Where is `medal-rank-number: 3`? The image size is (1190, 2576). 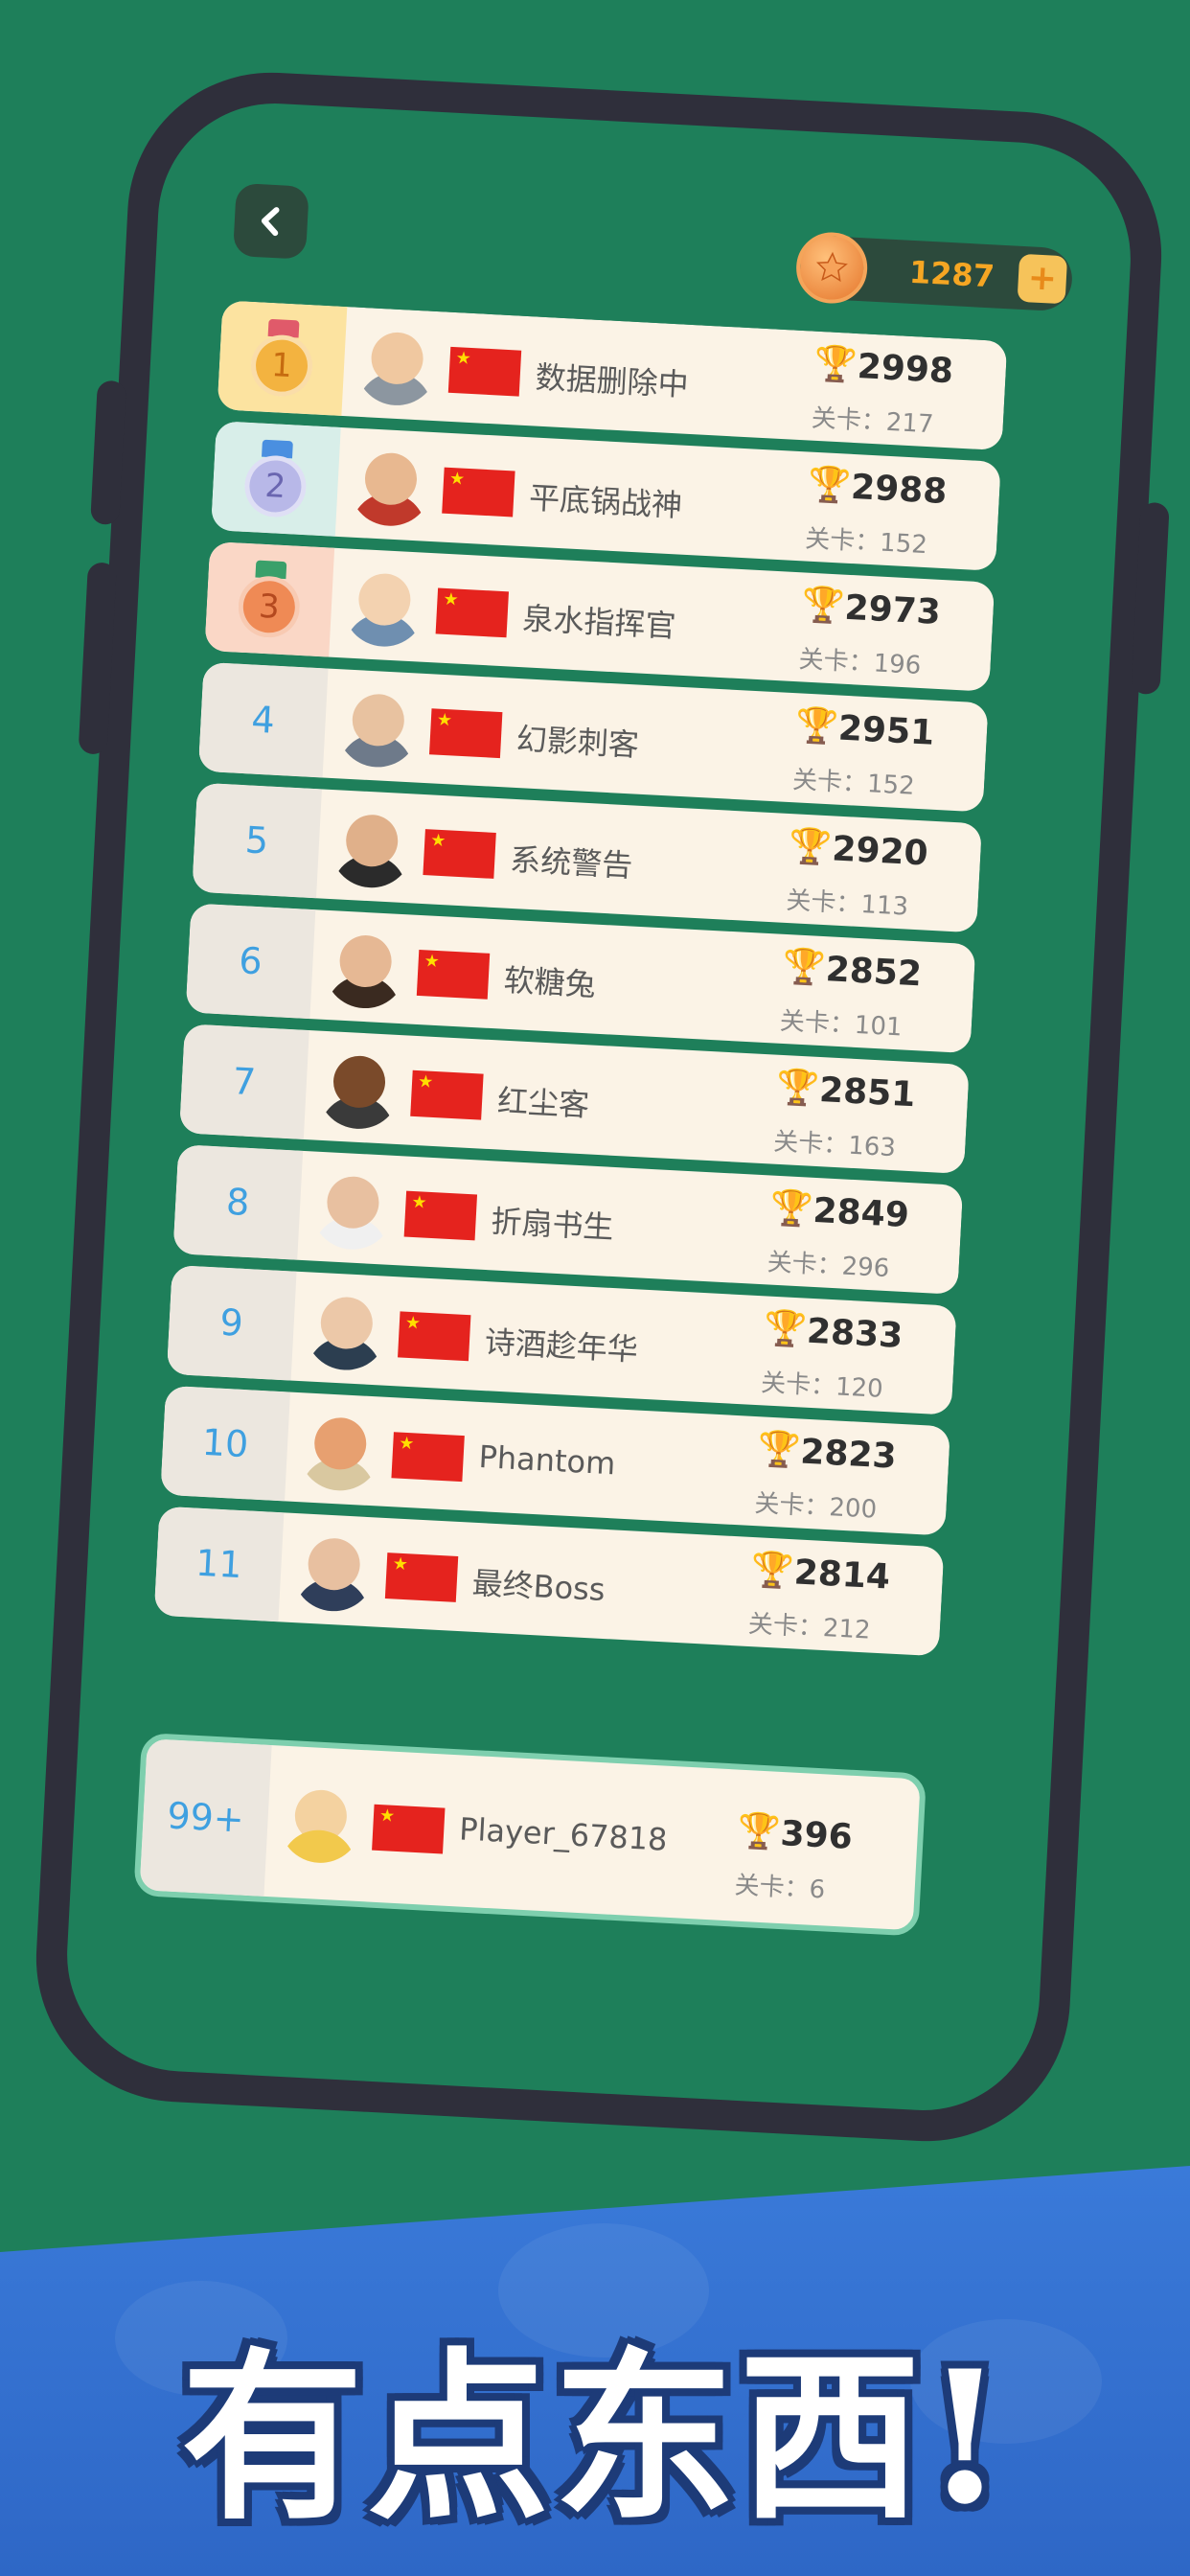
medal-rank-number: 3 is located at coordinates (270, 606).